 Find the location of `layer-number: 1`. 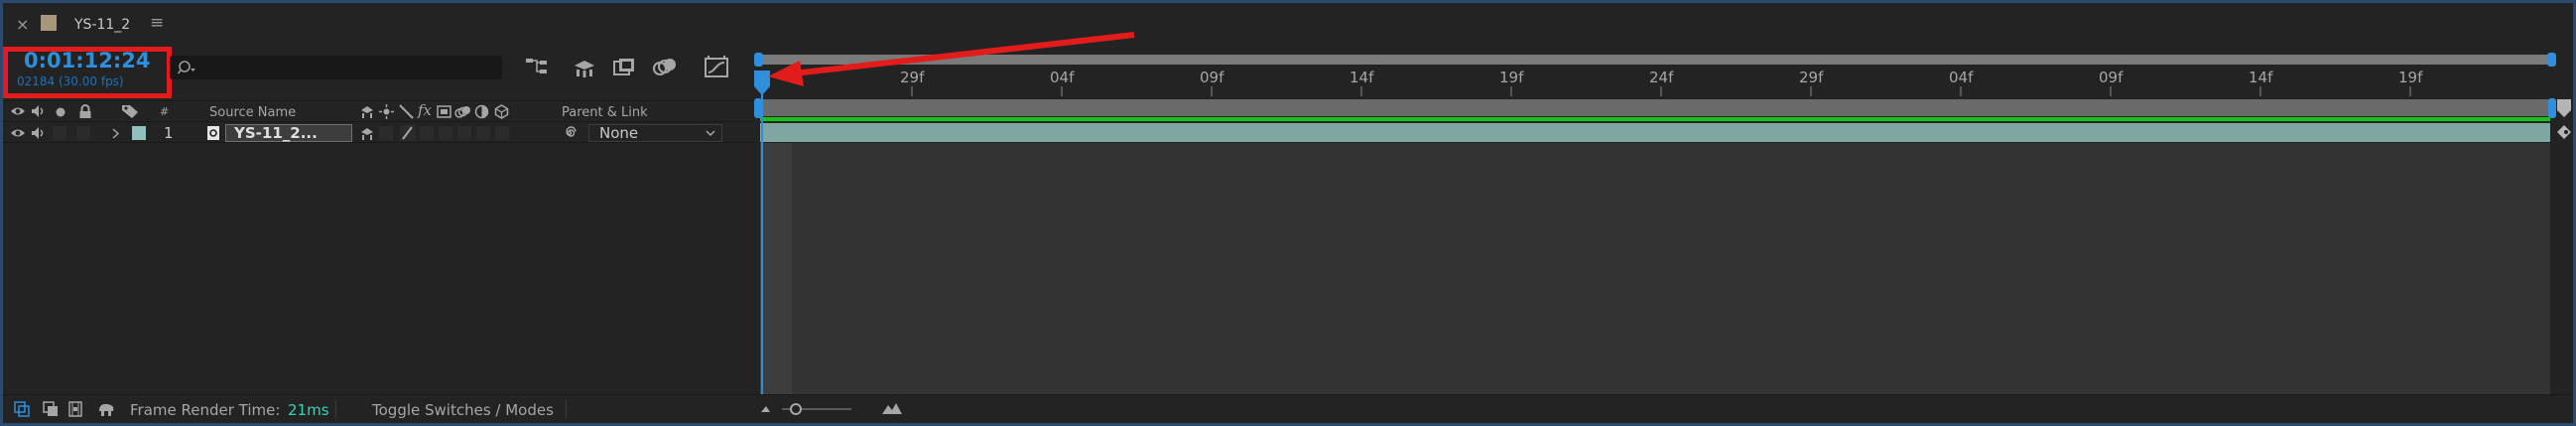

layer-number: 1 is located at coordinates (169, 133).